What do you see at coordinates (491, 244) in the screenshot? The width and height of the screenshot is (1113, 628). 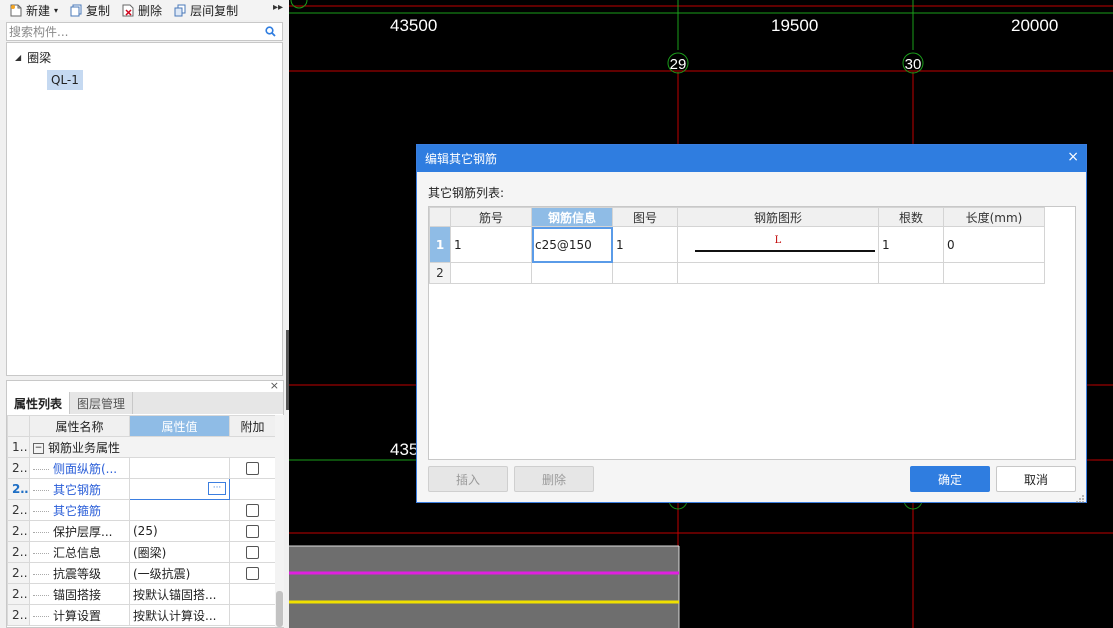 I see `bar-no-cell: 1` at bounding box center [491, 244].